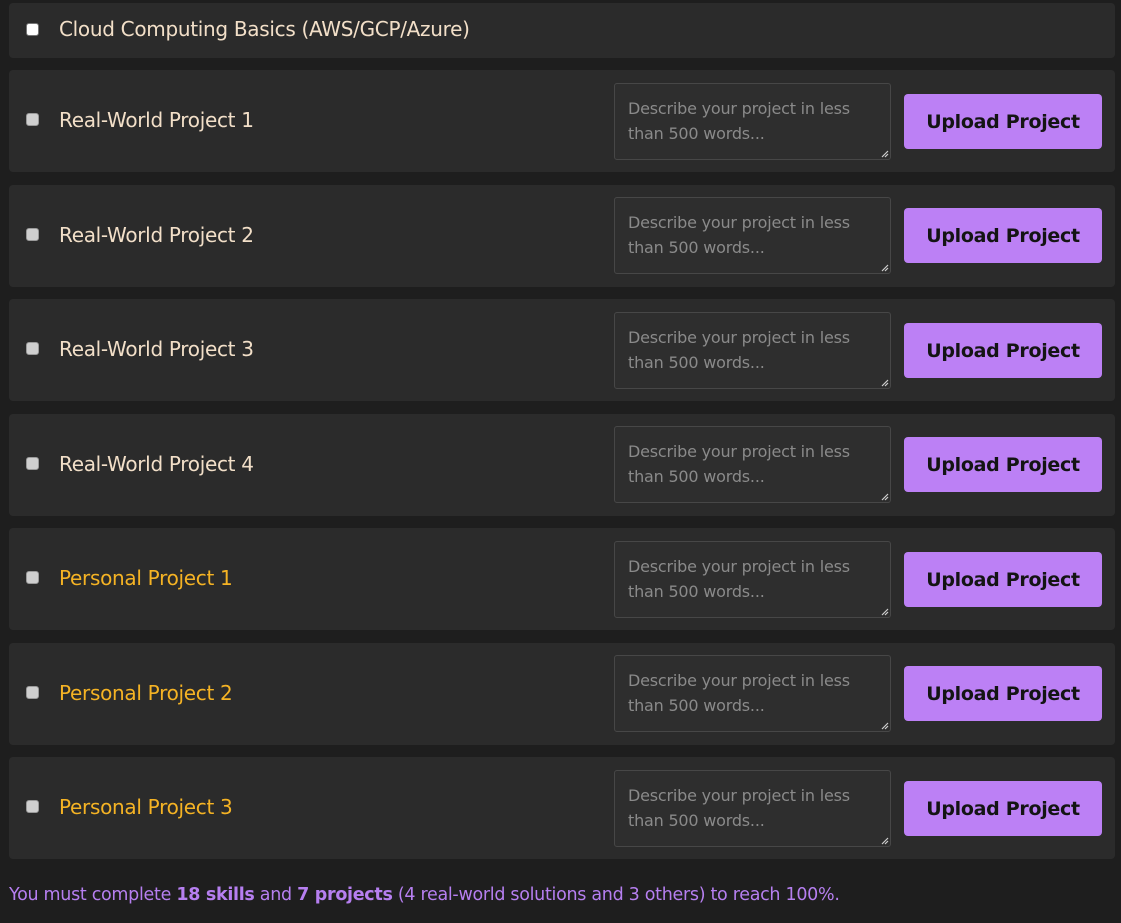 The height and width of the screenshot is (923, 1121). What do you see at coordinates (276, 895) in the screenshot?
I see `footer-middle: and` at bounding box center [276, 895].